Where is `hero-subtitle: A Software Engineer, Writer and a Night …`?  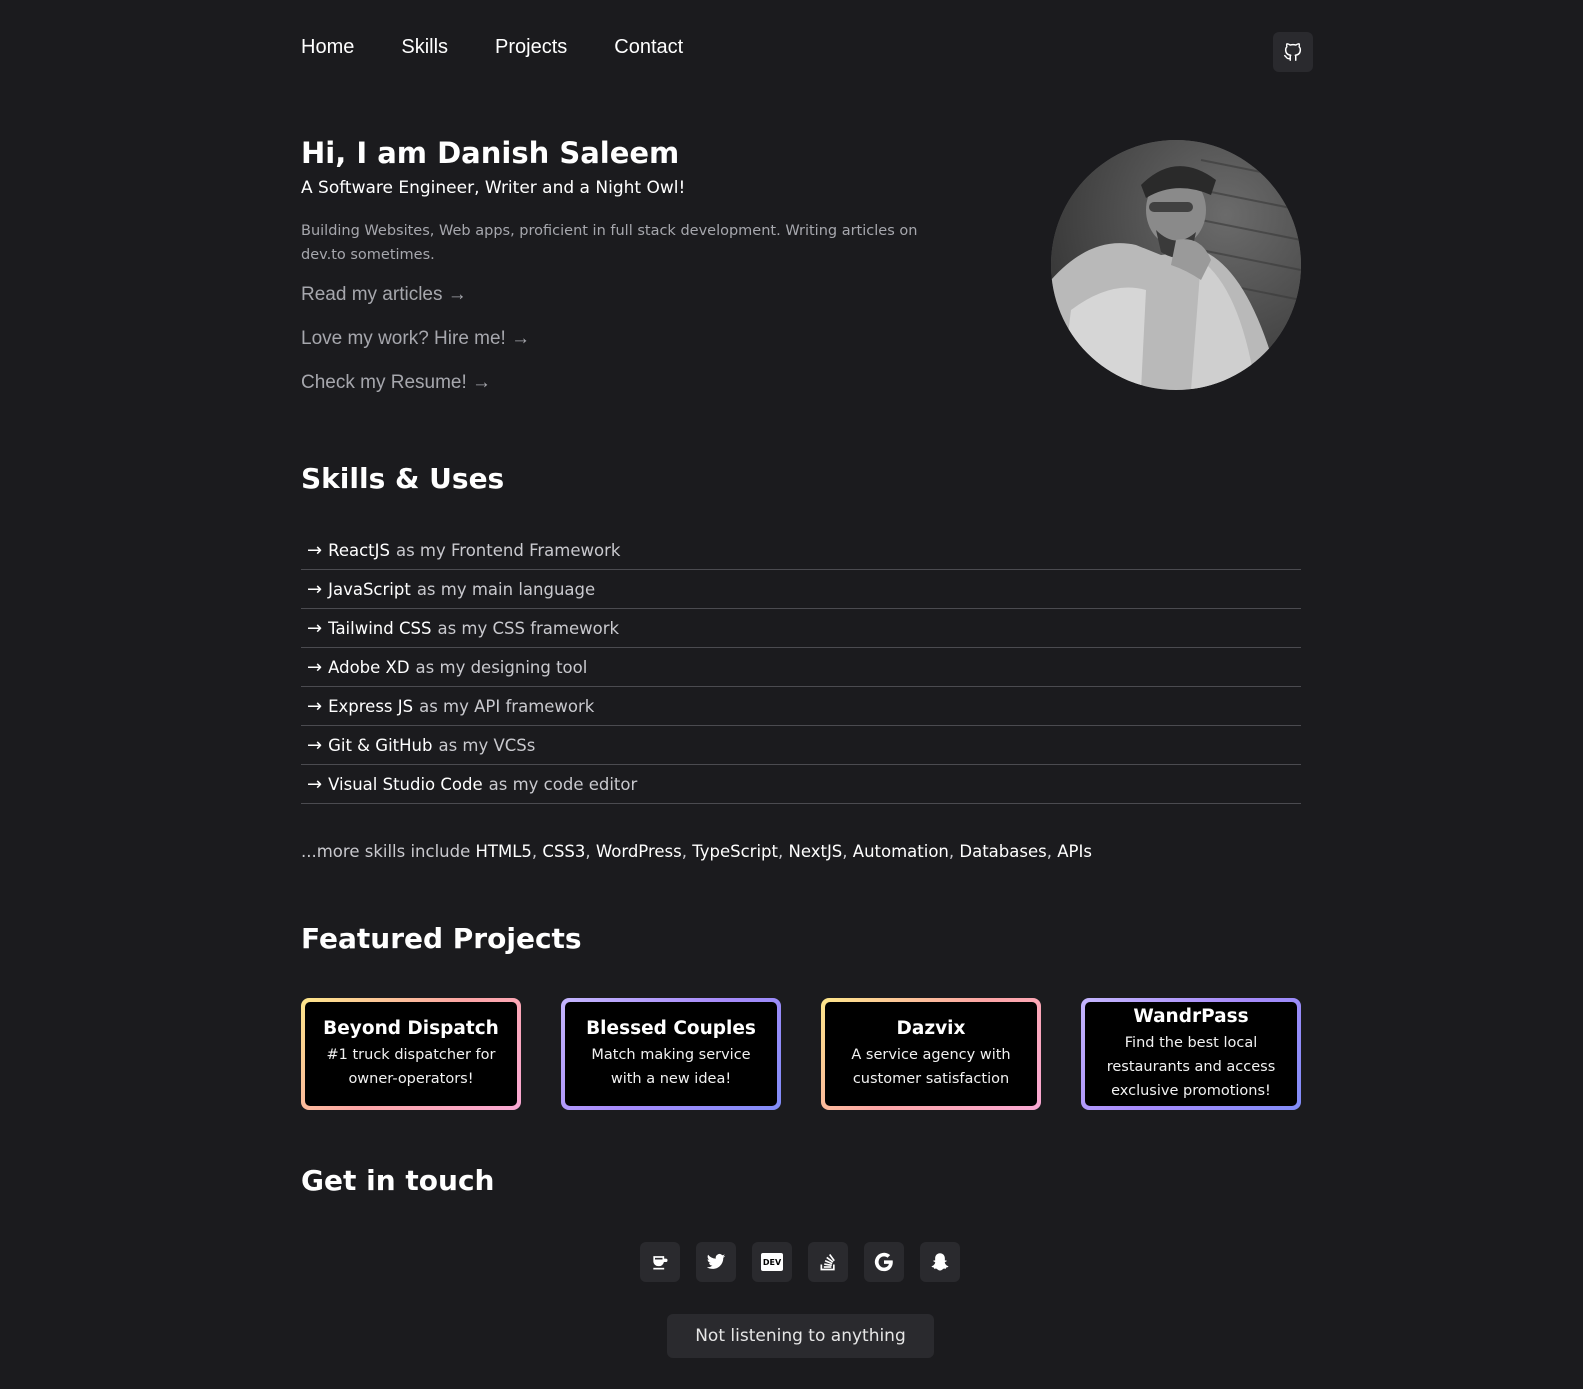
hero-subtitle: A Software Engineer, Writer and a Night … is located at coordinates (493, 188).